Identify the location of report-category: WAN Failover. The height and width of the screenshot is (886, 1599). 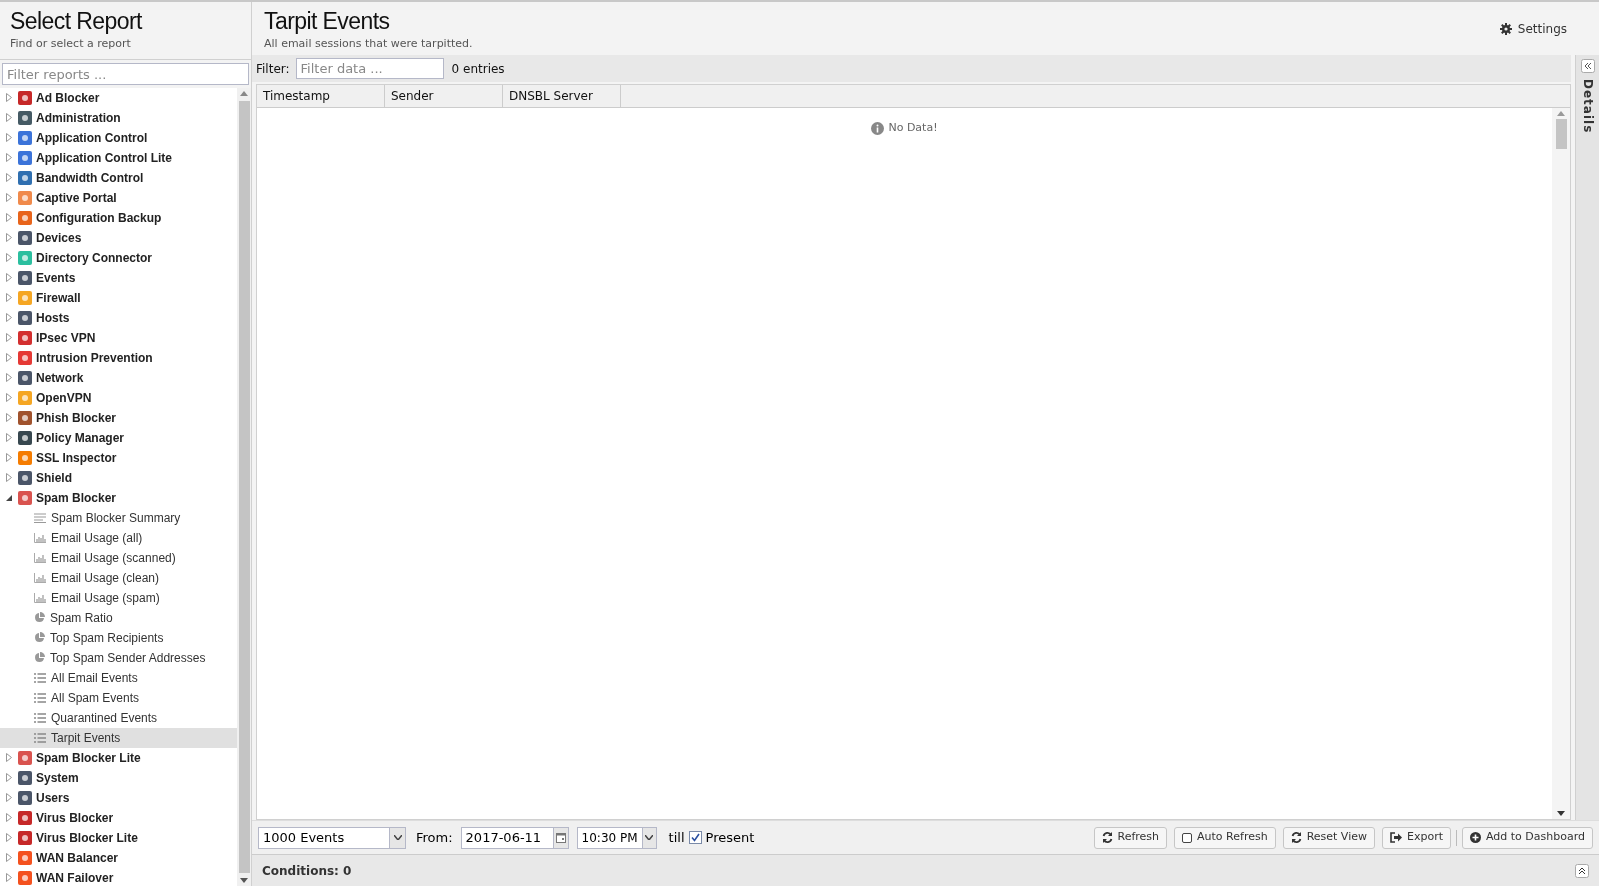
(118, 876).